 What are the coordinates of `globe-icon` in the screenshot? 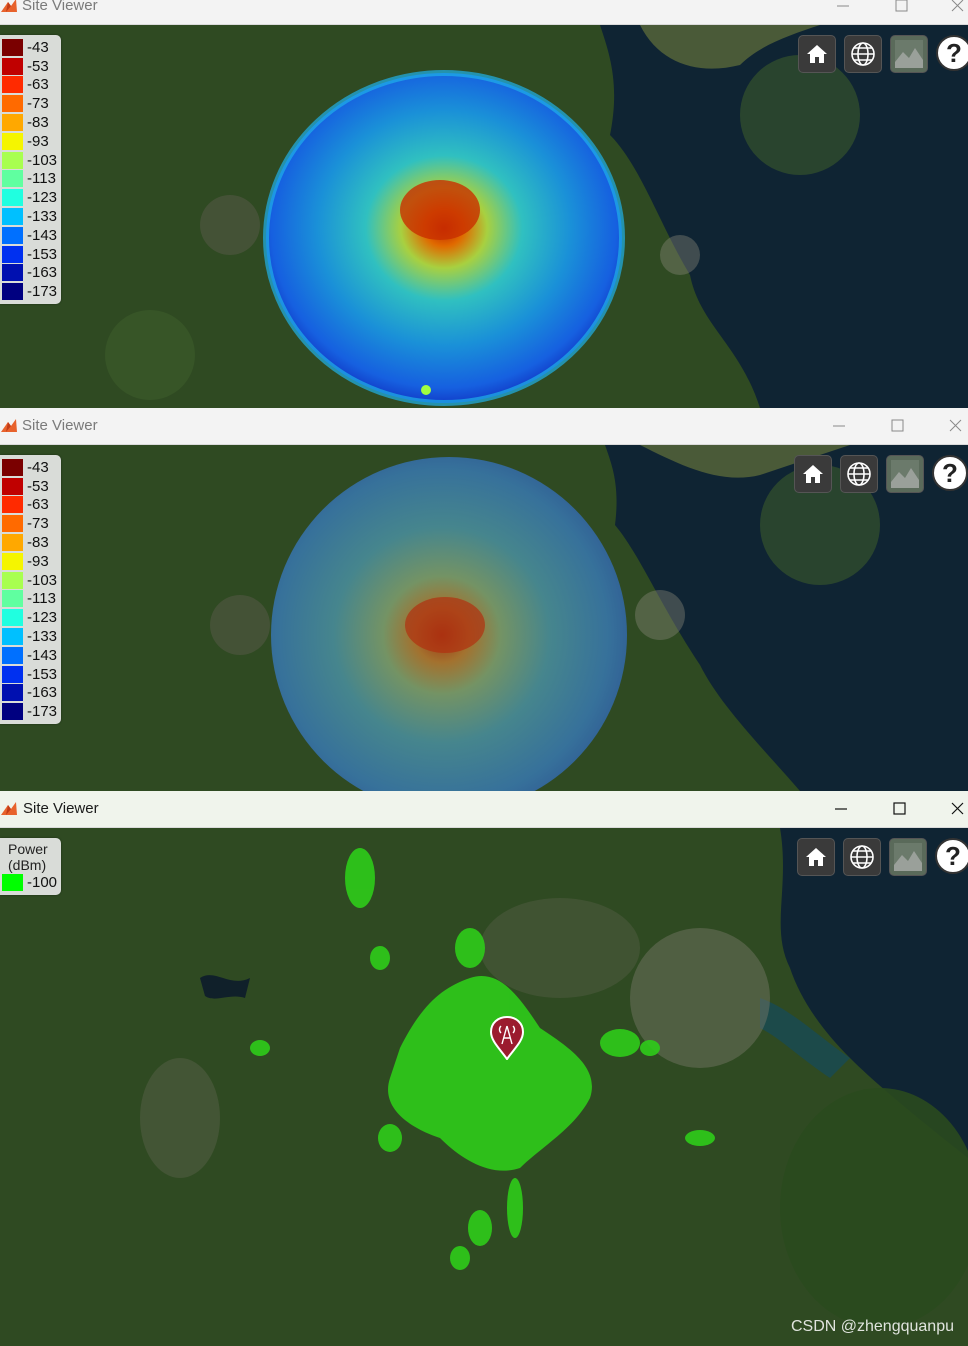 It's located at (862, 857).